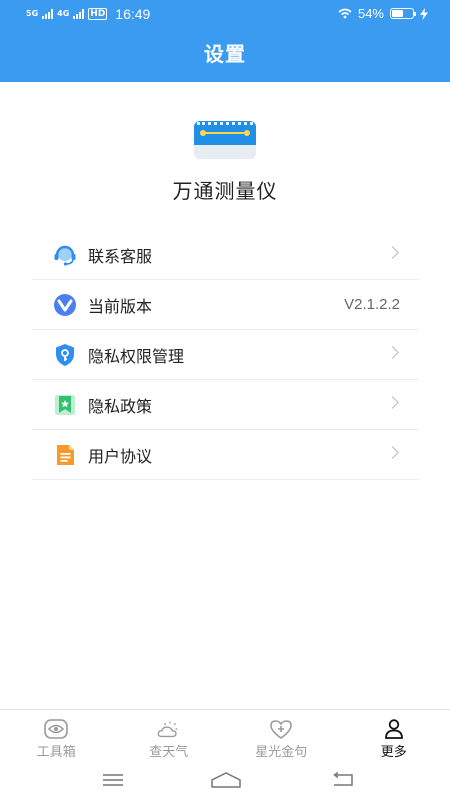  What do you see at coordinates (65, 455) in the screenshot?
I see `document-icon` at bounding box center [65, 455].